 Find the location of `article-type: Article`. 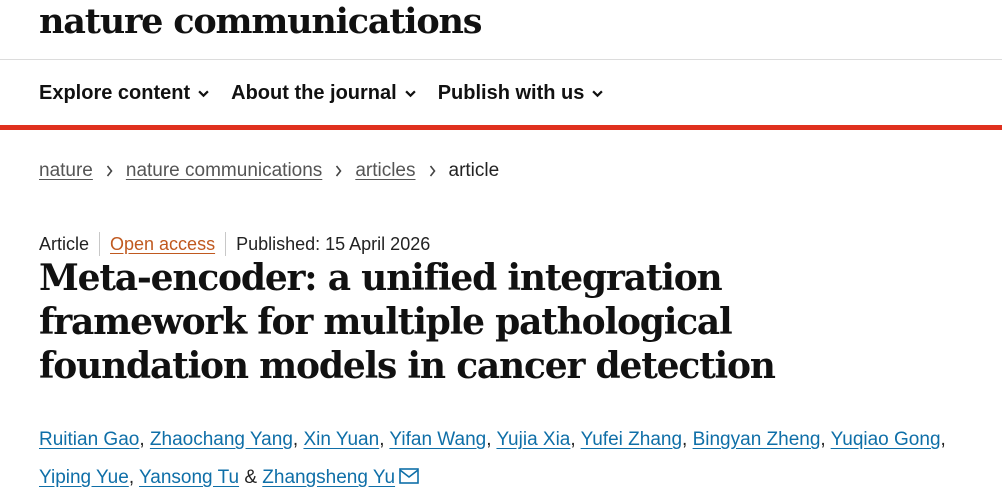

article-type: Article is located at coordinates (64, 243).